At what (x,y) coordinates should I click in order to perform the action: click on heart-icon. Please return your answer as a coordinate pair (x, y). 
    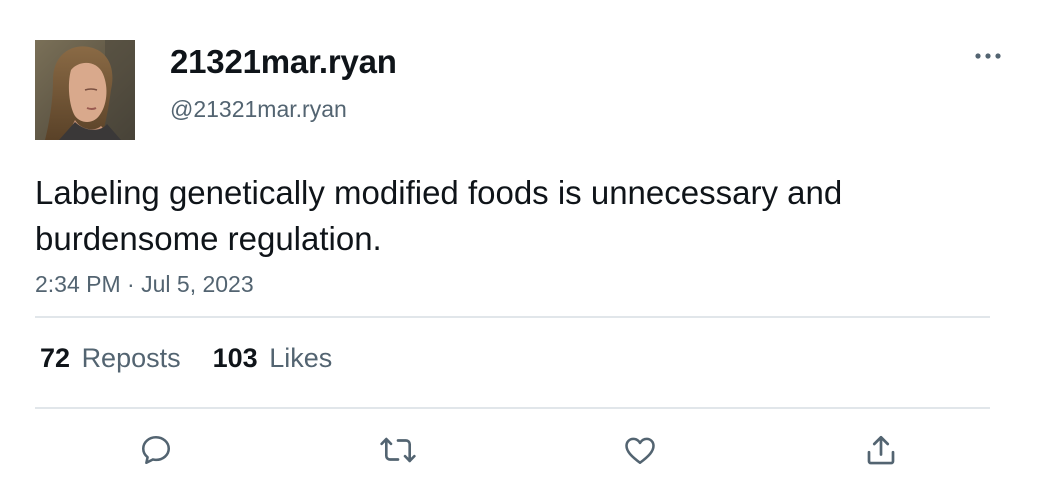
    Looking at the image, I should click on (640, 451).